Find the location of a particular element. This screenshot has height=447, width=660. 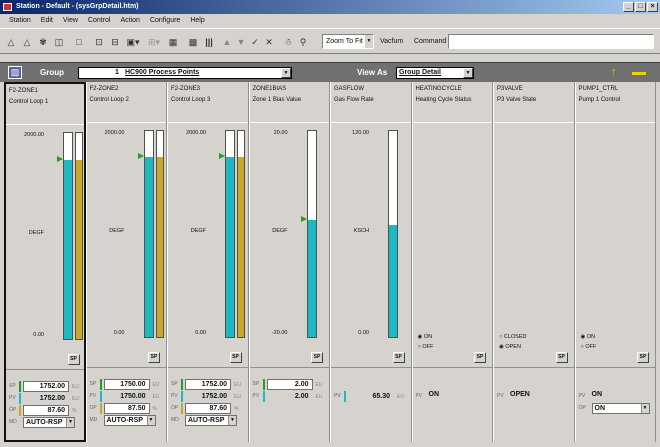

menu-configure: Configure is located at coordinates (165, 21).